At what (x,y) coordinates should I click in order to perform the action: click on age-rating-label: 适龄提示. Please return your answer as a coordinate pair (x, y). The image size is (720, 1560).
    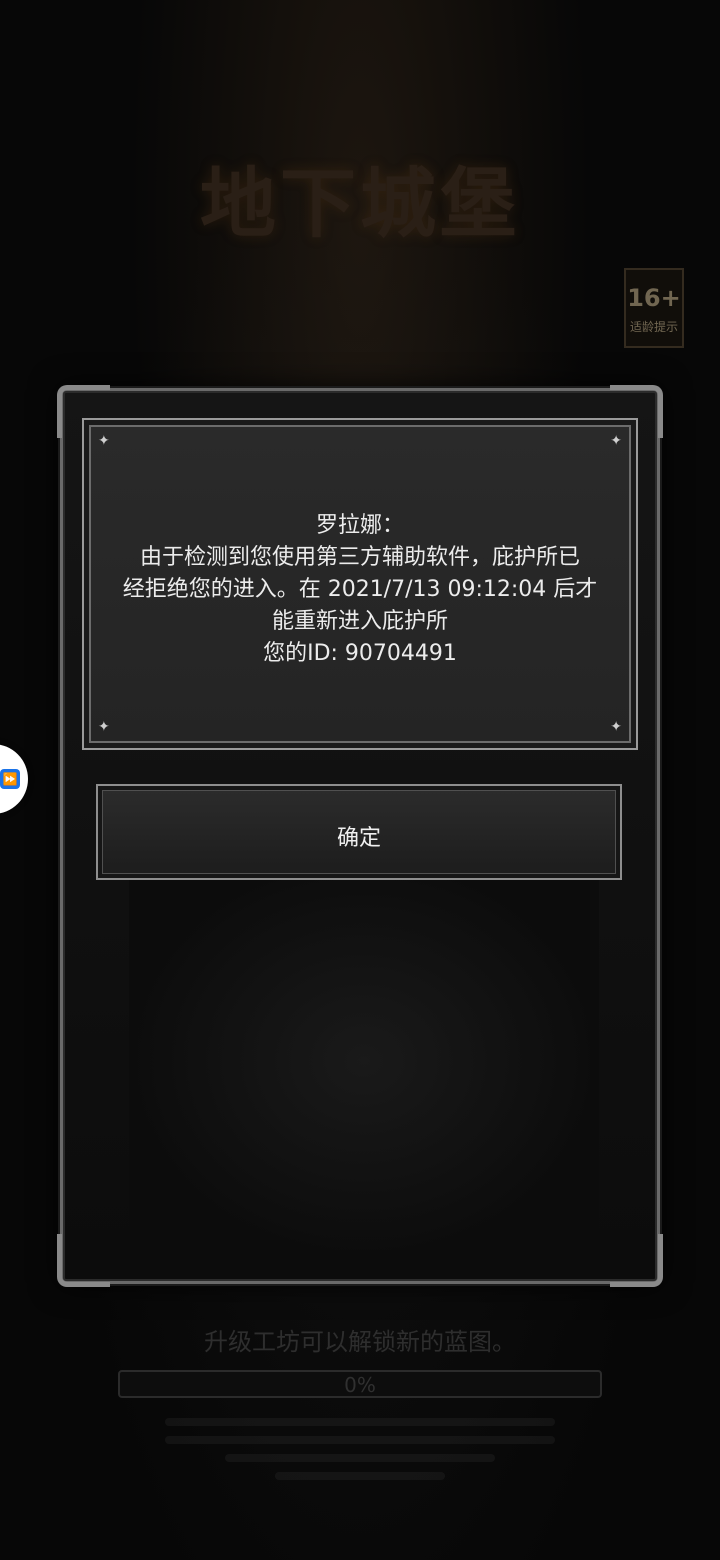
    Looking at the image, I should click on (653, 327).